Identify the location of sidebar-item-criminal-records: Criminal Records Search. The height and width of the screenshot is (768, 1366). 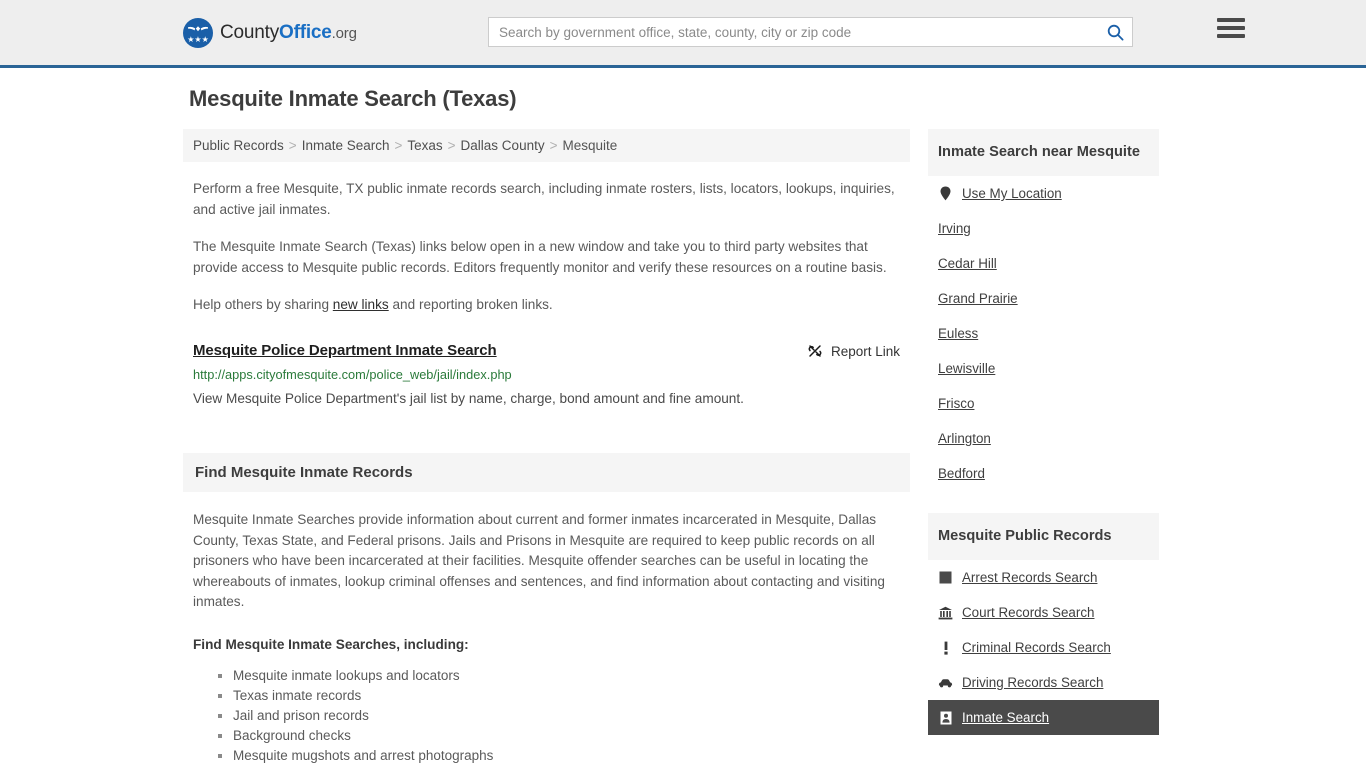
(1043, 647).